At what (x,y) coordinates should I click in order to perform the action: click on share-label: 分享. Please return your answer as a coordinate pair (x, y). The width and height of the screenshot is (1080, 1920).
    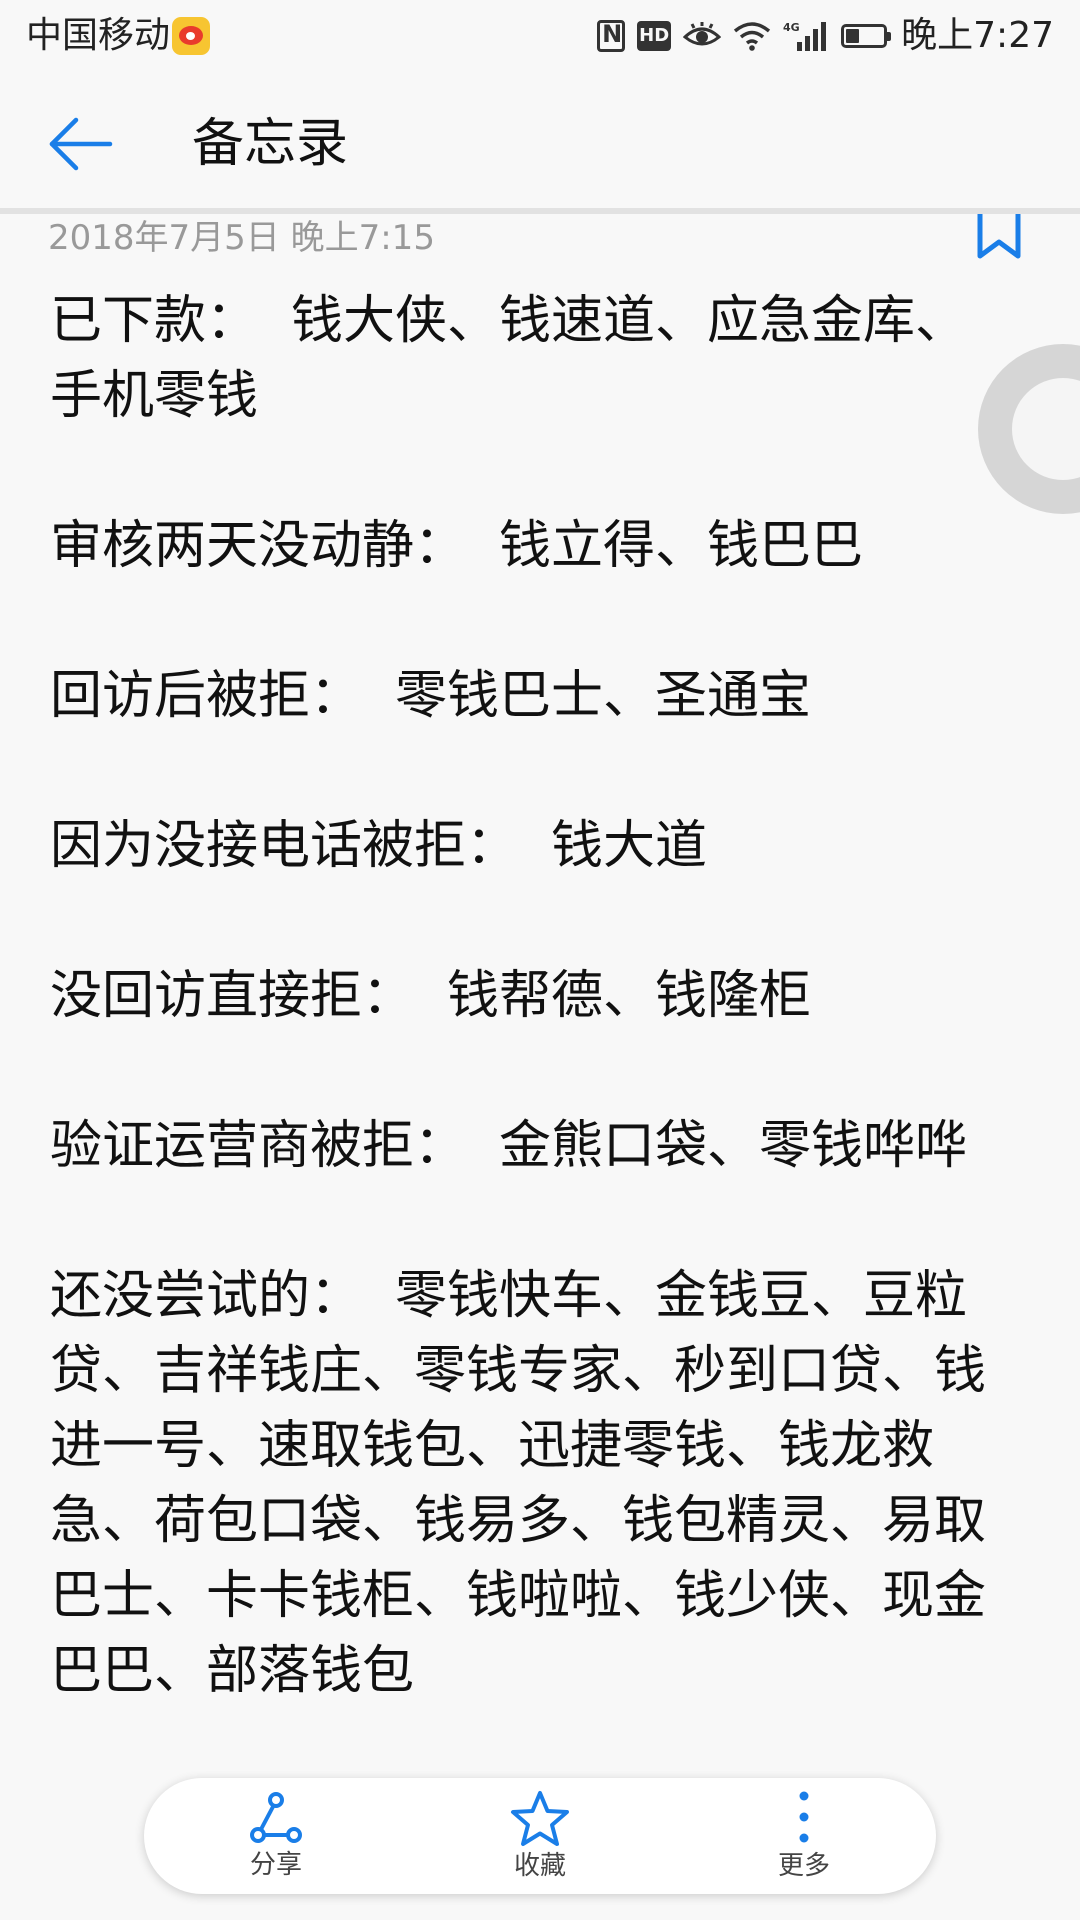
    Looking at the image, I should click on (275, 1865).